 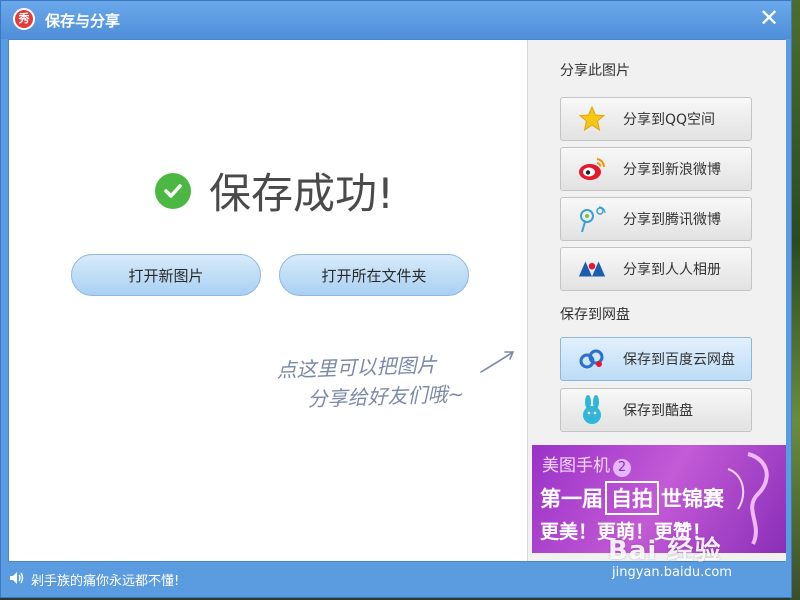 What do you see at coordinates (672, 220) in the screenshot?
I see `share-item-label: 分享到腾讯微博` at bounding box center [672, 220].